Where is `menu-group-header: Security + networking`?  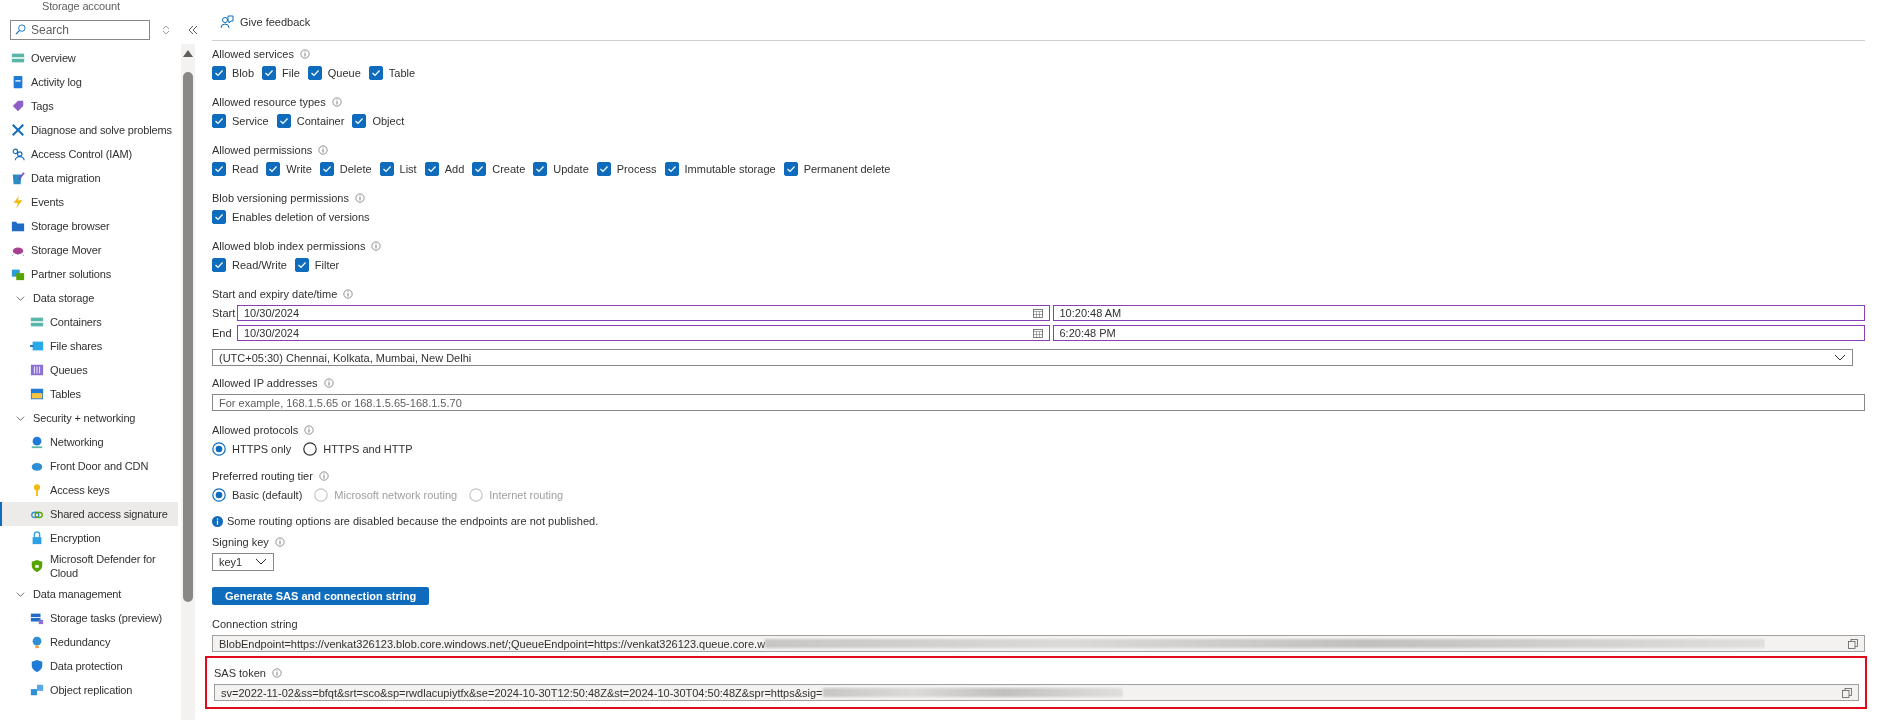
menu-group-header: Security + networking is located at coordinates (89, 418).